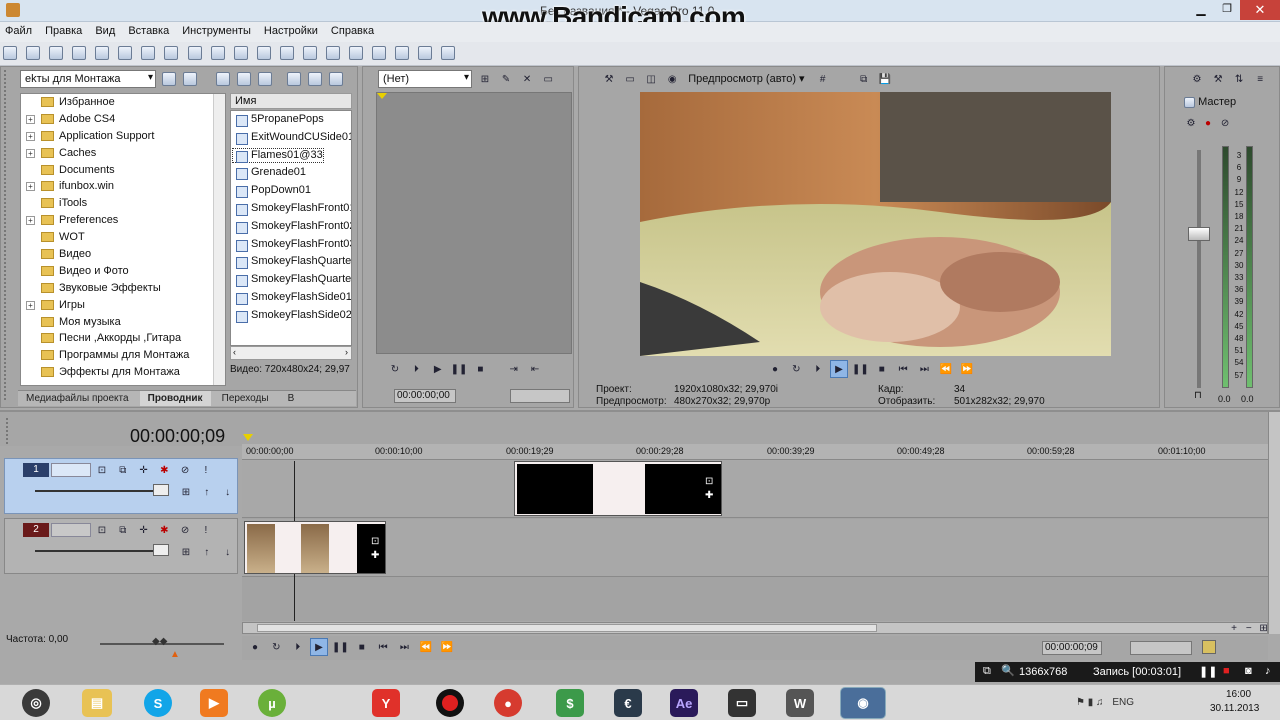 This screenshot has height=720, width=1280. I want to click on tree-item: Звуковые Эффекты, so click(123, 288).